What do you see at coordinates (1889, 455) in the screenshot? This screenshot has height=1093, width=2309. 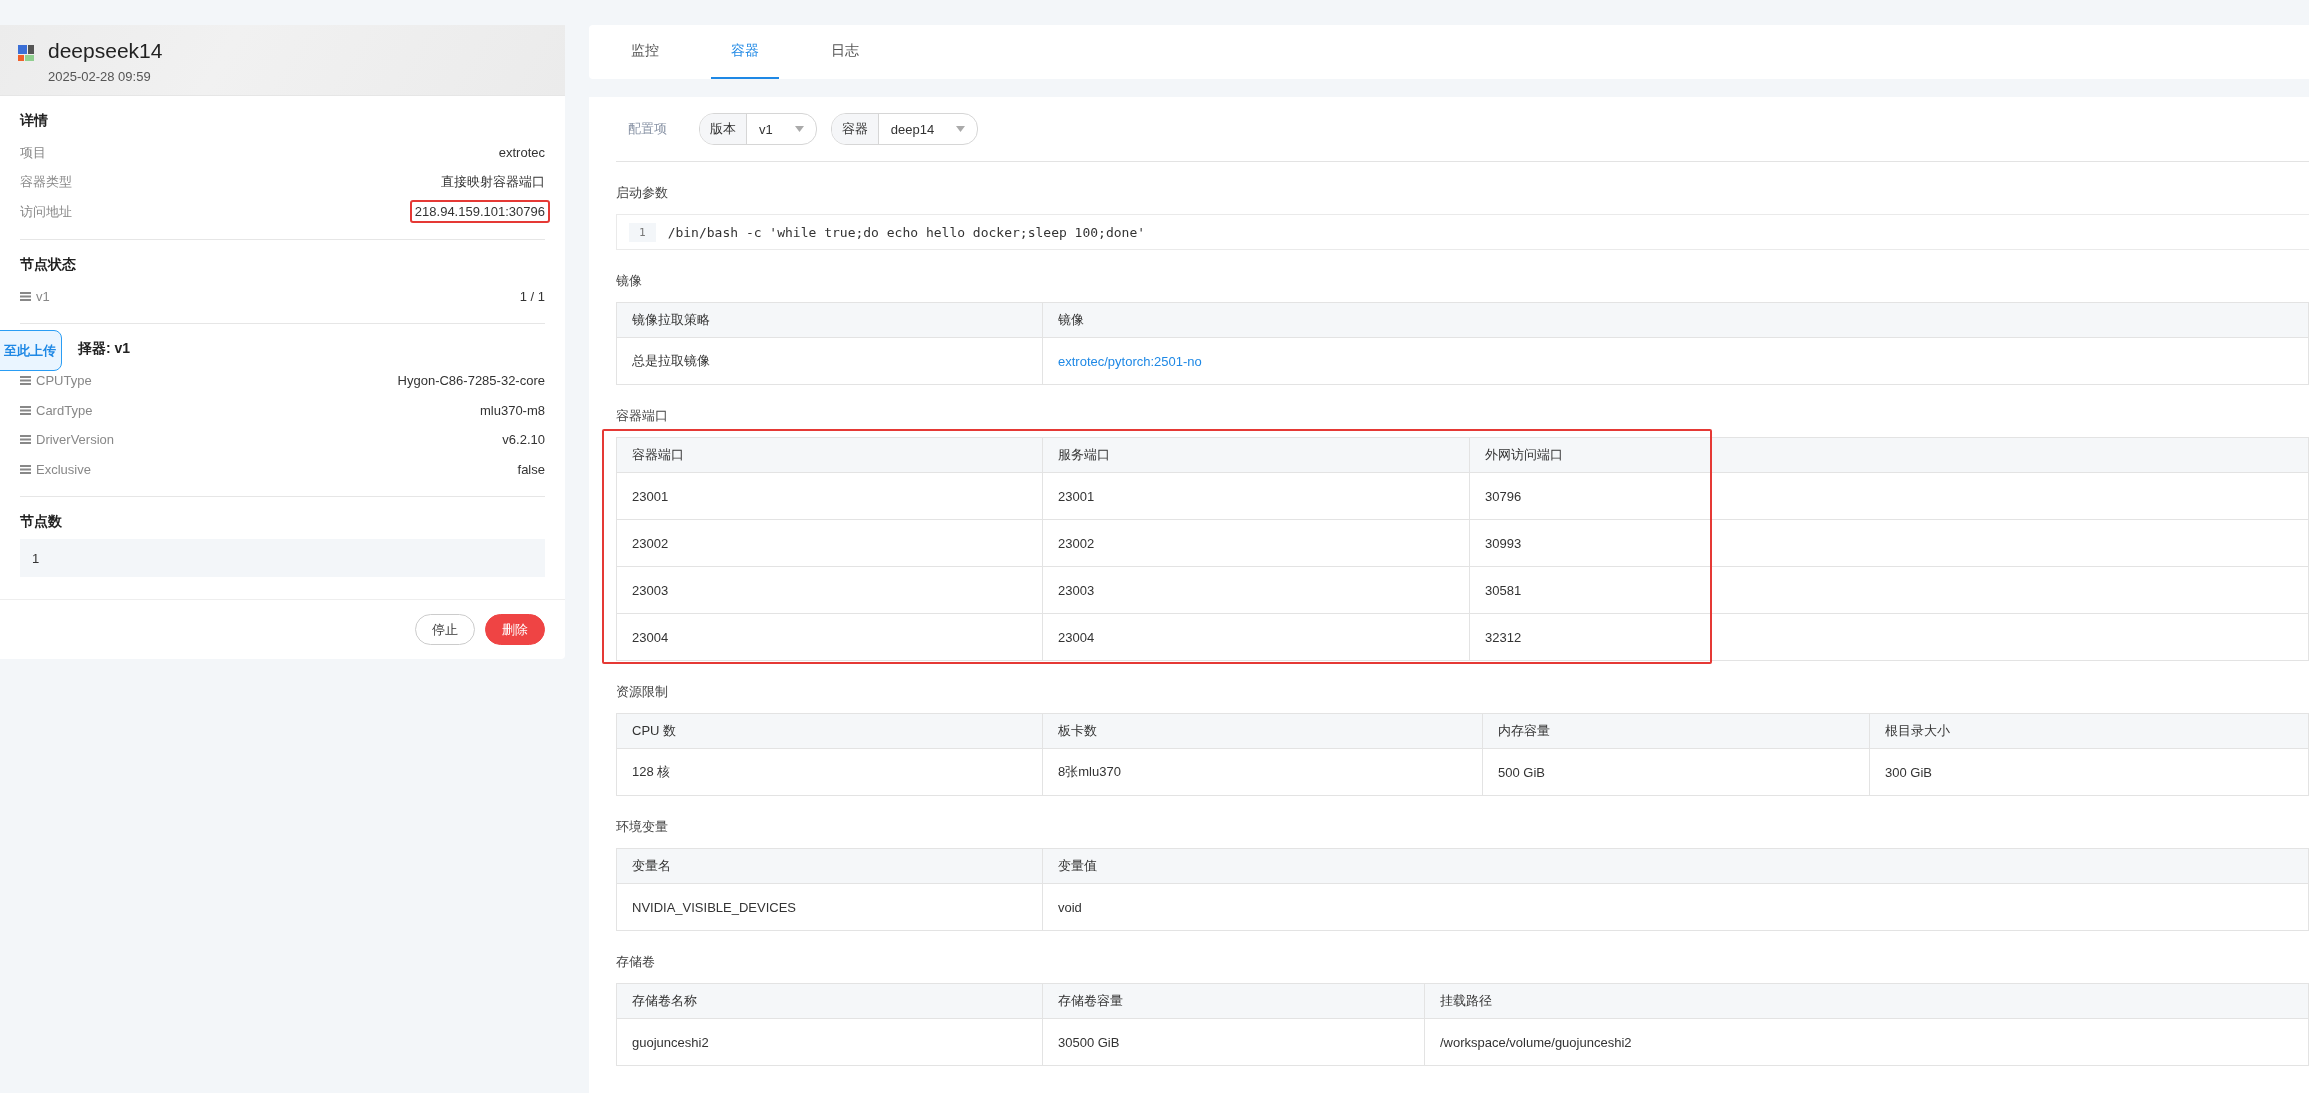 I see `column-header: 外网访问端口` at bounding box center [1889, 455].